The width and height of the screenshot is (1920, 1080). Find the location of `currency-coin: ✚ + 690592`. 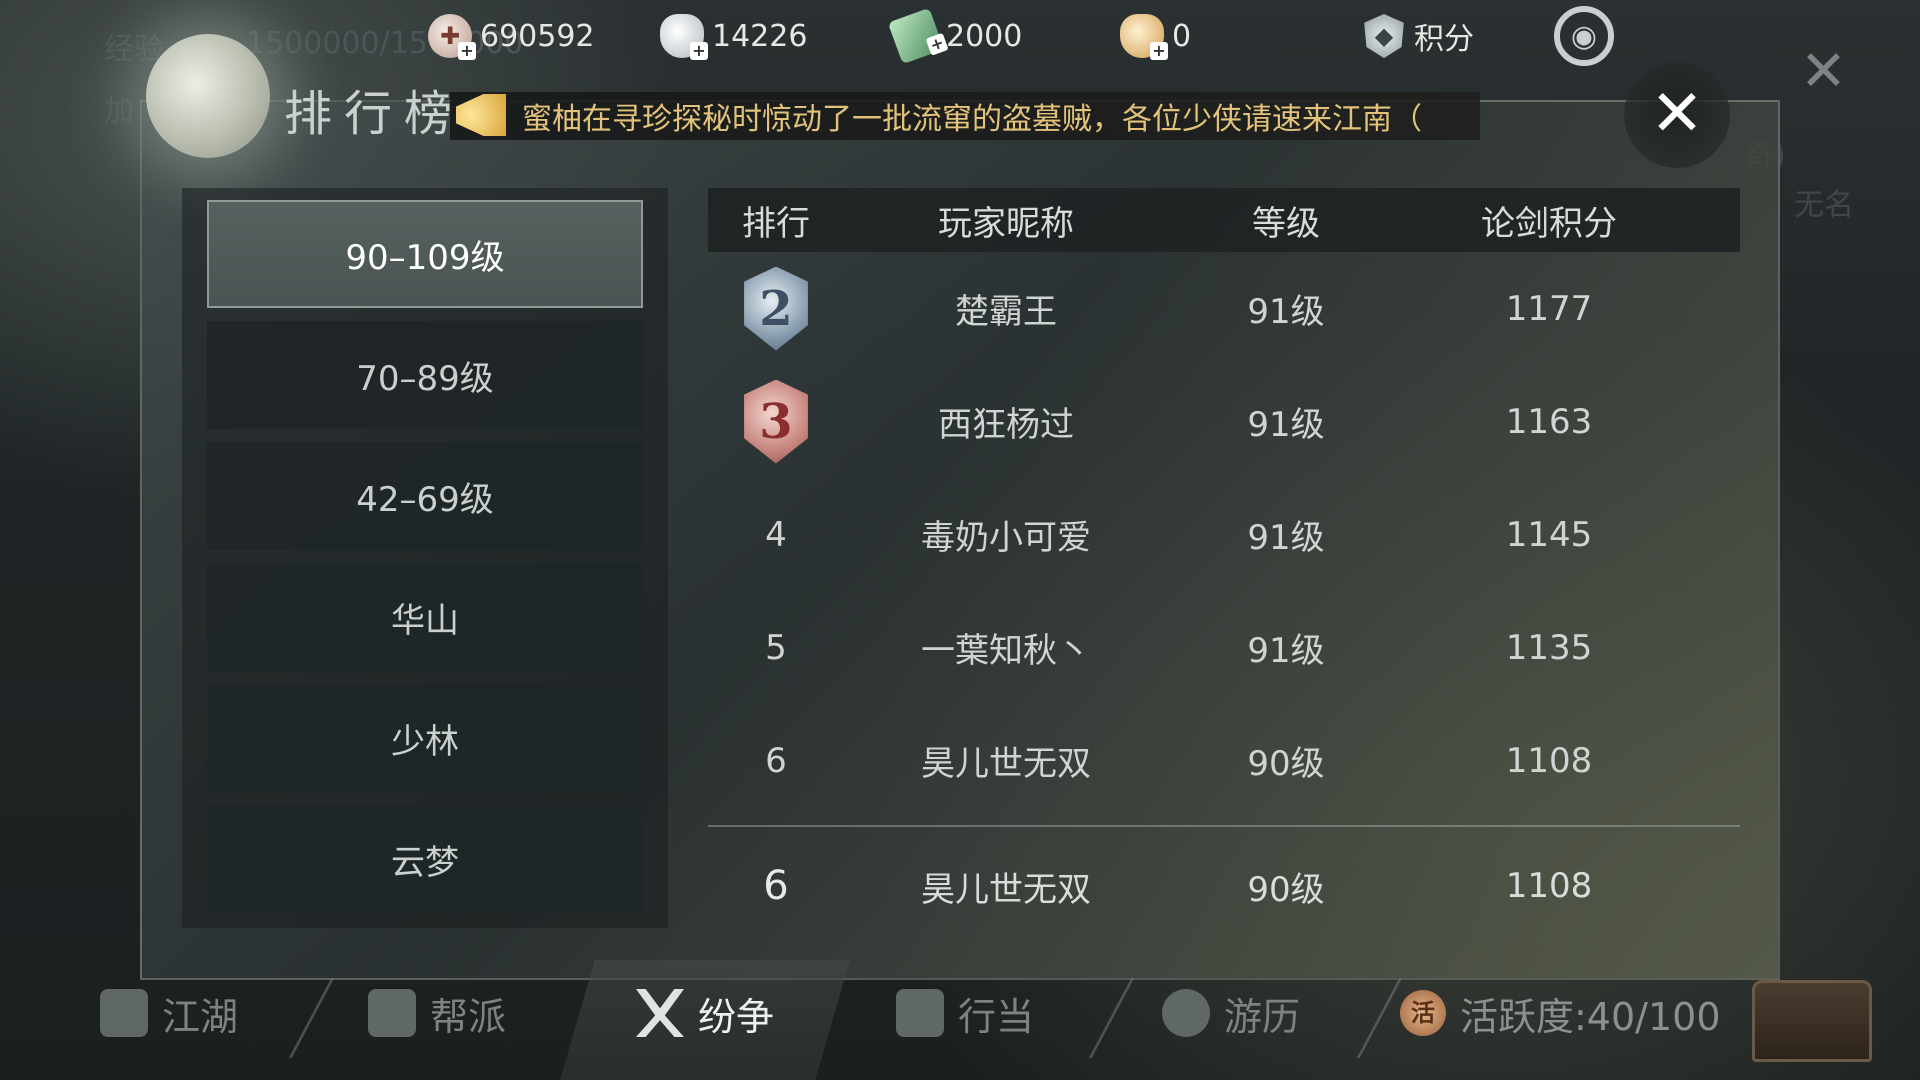

currency-coin: ✚ + 690592 is located at coordinates (511, 36).